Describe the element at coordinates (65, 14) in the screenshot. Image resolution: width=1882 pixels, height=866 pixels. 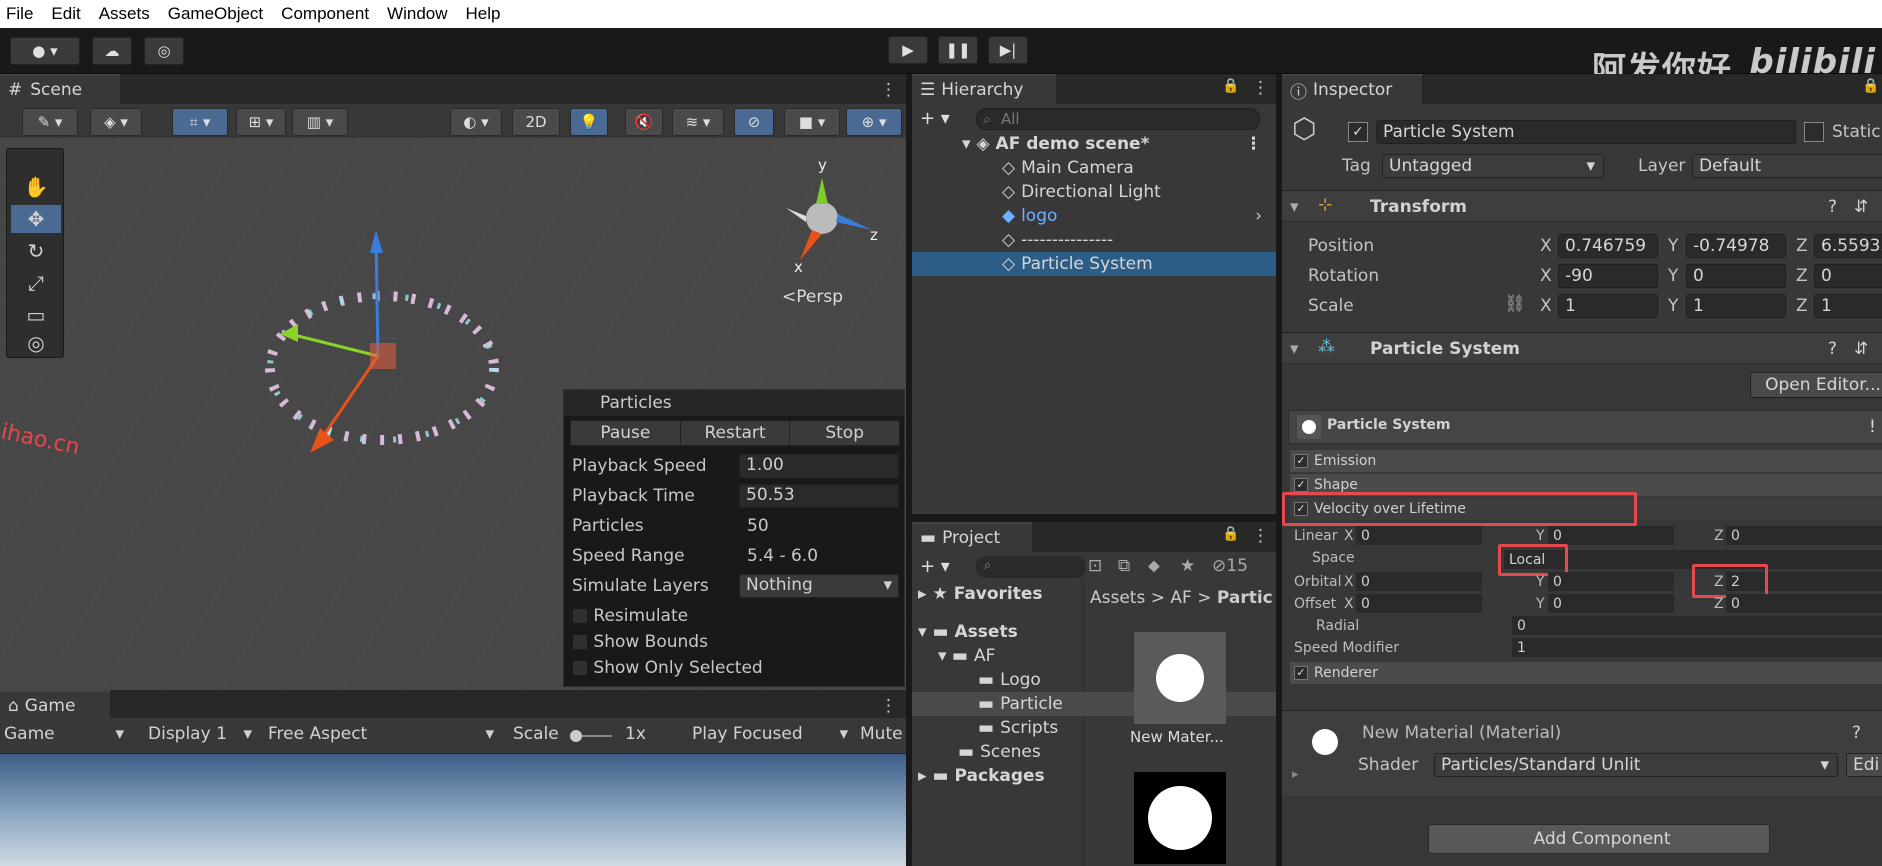
I see `menu-edit: Edit` at that location.